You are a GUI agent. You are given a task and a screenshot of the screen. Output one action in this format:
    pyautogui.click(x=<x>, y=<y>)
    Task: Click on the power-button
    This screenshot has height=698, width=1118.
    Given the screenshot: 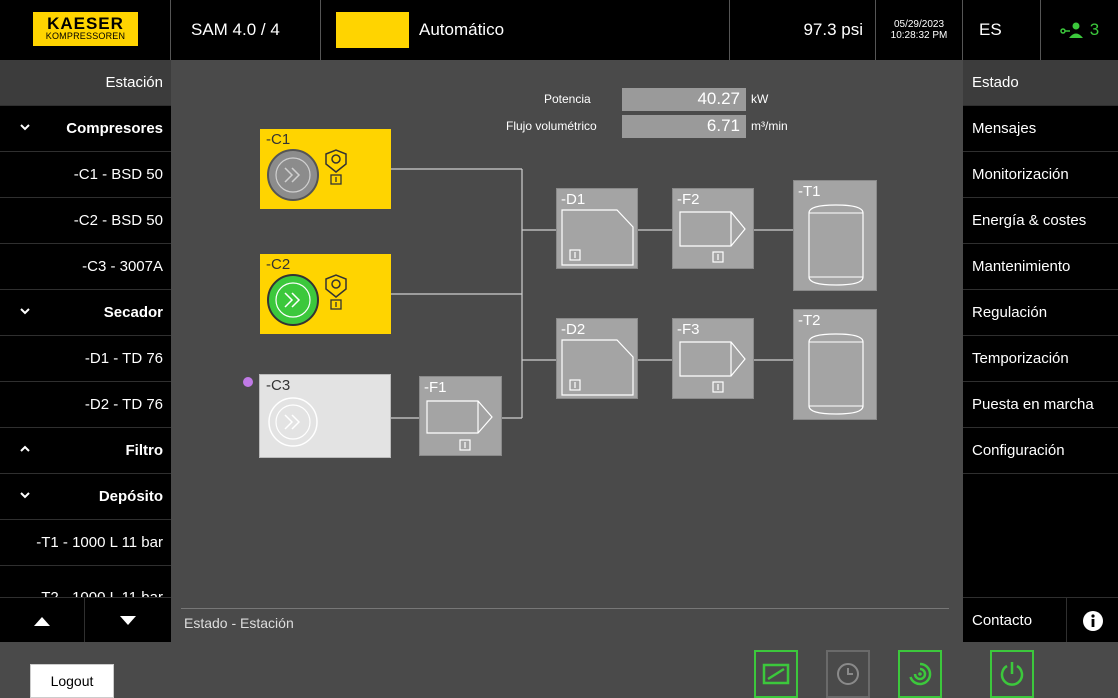 What is the action you would take?
    pyautogui.click(x=1012, y=674)
    